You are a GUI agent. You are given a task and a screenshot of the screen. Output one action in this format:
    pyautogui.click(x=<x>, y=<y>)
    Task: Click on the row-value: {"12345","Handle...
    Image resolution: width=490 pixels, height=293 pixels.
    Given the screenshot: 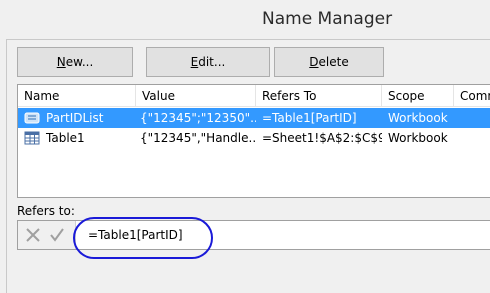 What is the action you would take?
    pyautogui.click(x=198, y=138)
    